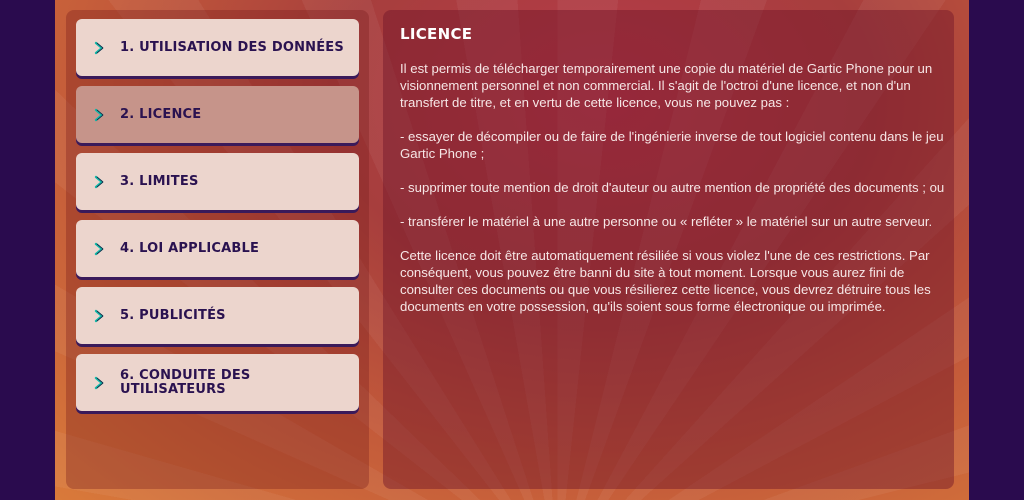 The image size is (1024, 500). I want to click on nav-item-loi-applicable: 4. LOI APPLICABLE, so click(217, 248).